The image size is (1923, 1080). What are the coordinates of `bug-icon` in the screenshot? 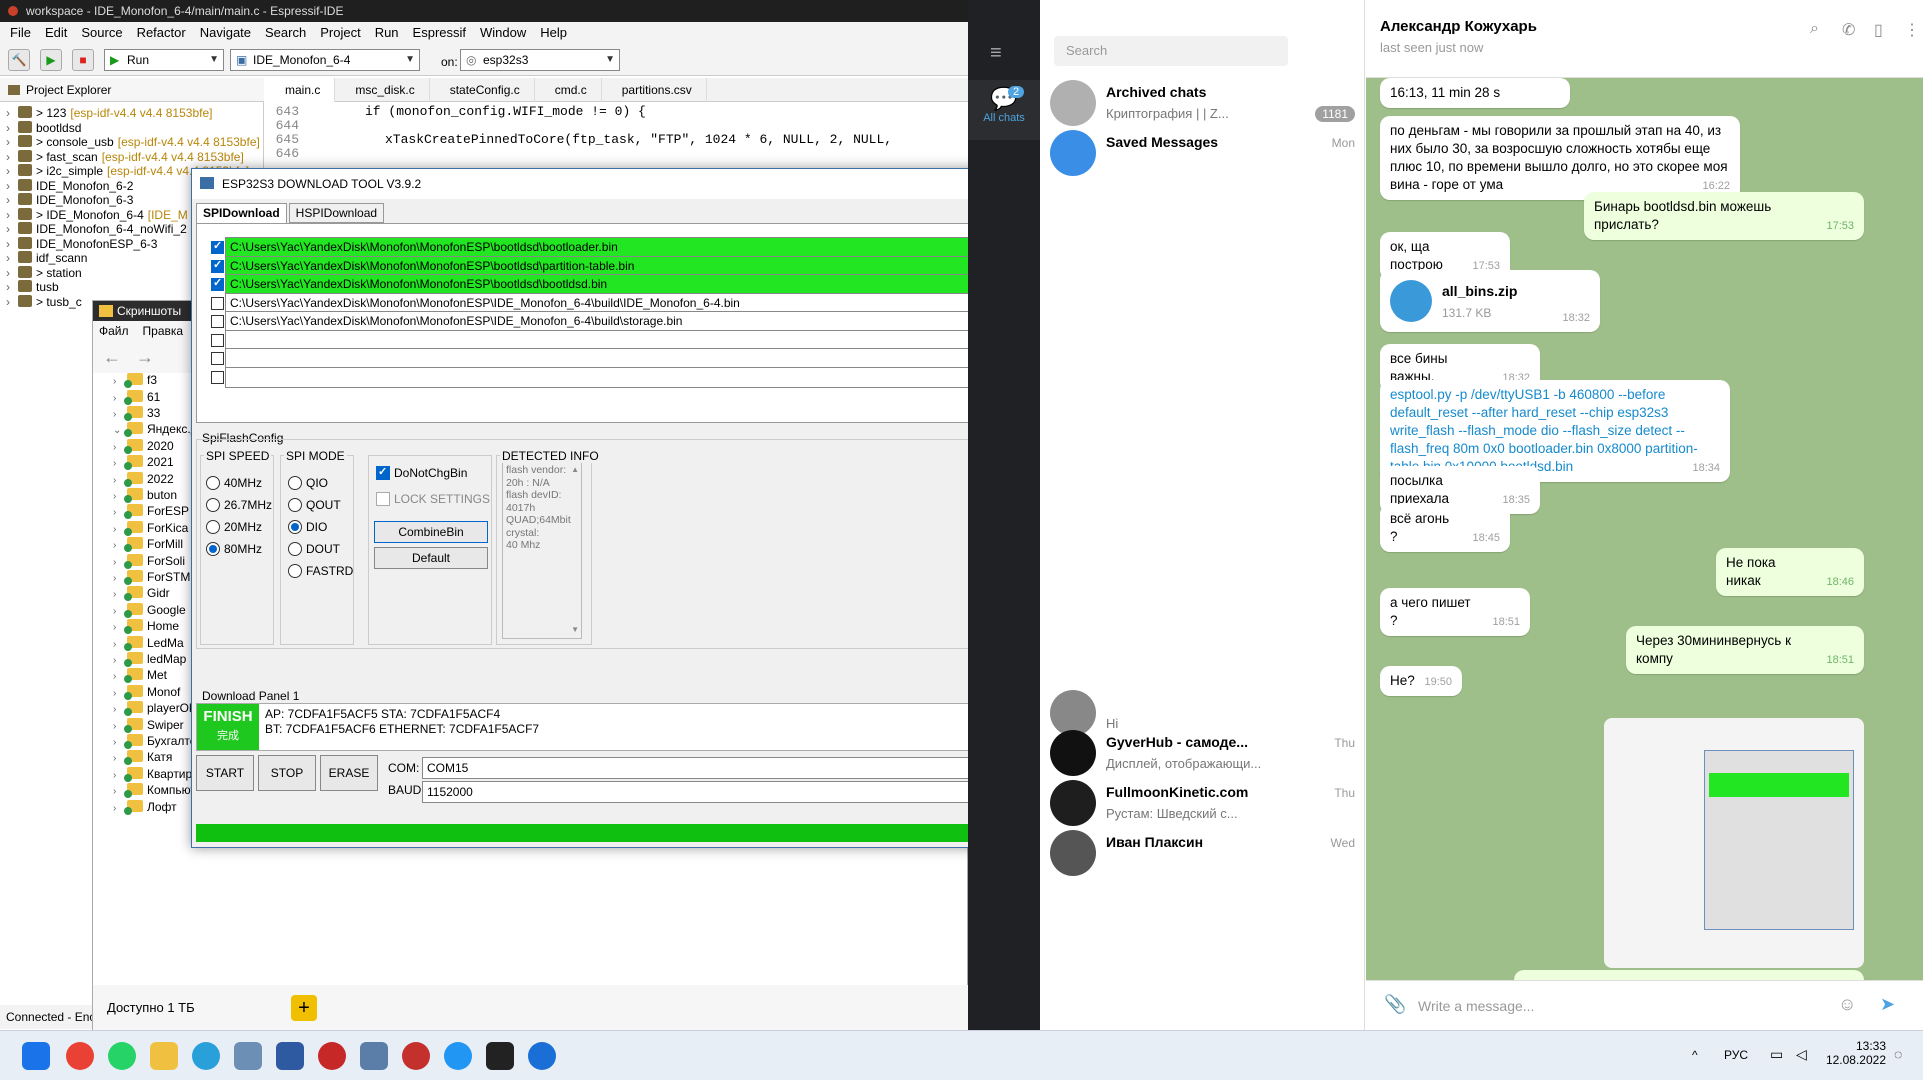 It's located at (332, 1056).